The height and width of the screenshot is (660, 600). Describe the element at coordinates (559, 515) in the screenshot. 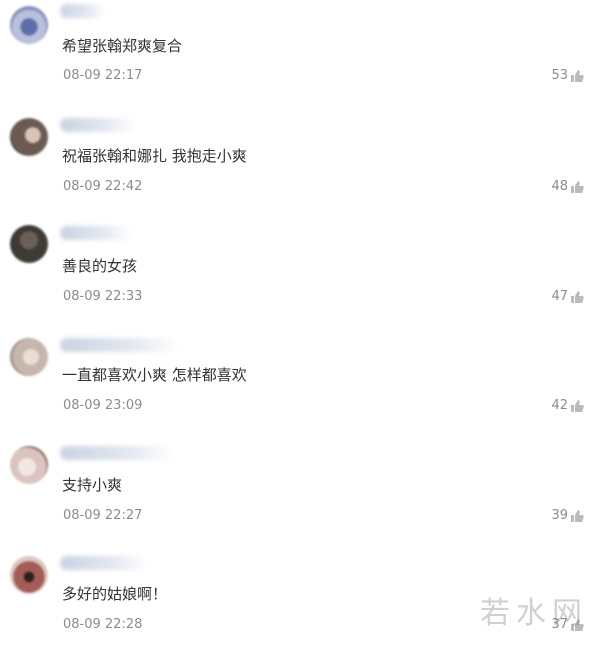

I see `like-count: 39` at that location.